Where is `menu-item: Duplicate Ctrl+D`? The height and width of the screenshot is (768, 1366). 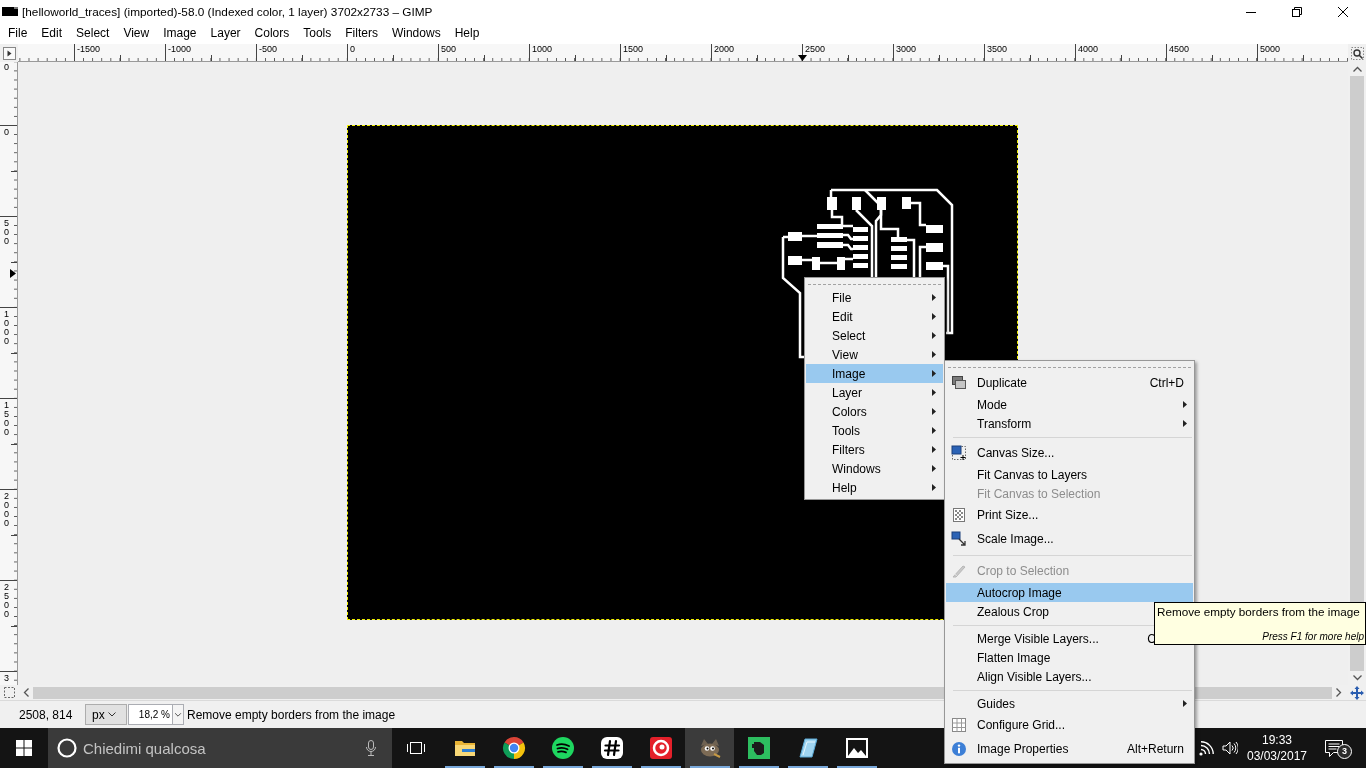
menu-item: Duplicate Ctrl+D is located at coordinates (1069, 383).